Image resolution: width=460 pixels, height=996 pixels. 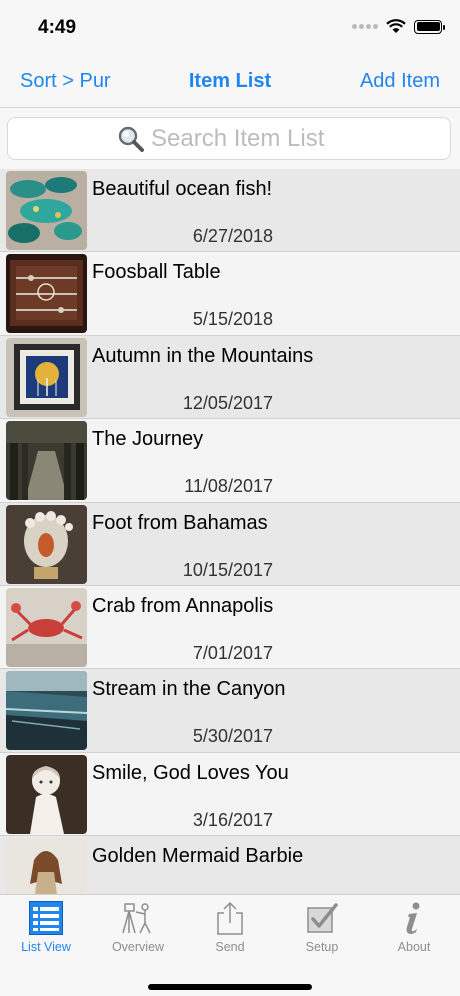 I want to click on tab-setup: Setup, so click(x=322, y=926).